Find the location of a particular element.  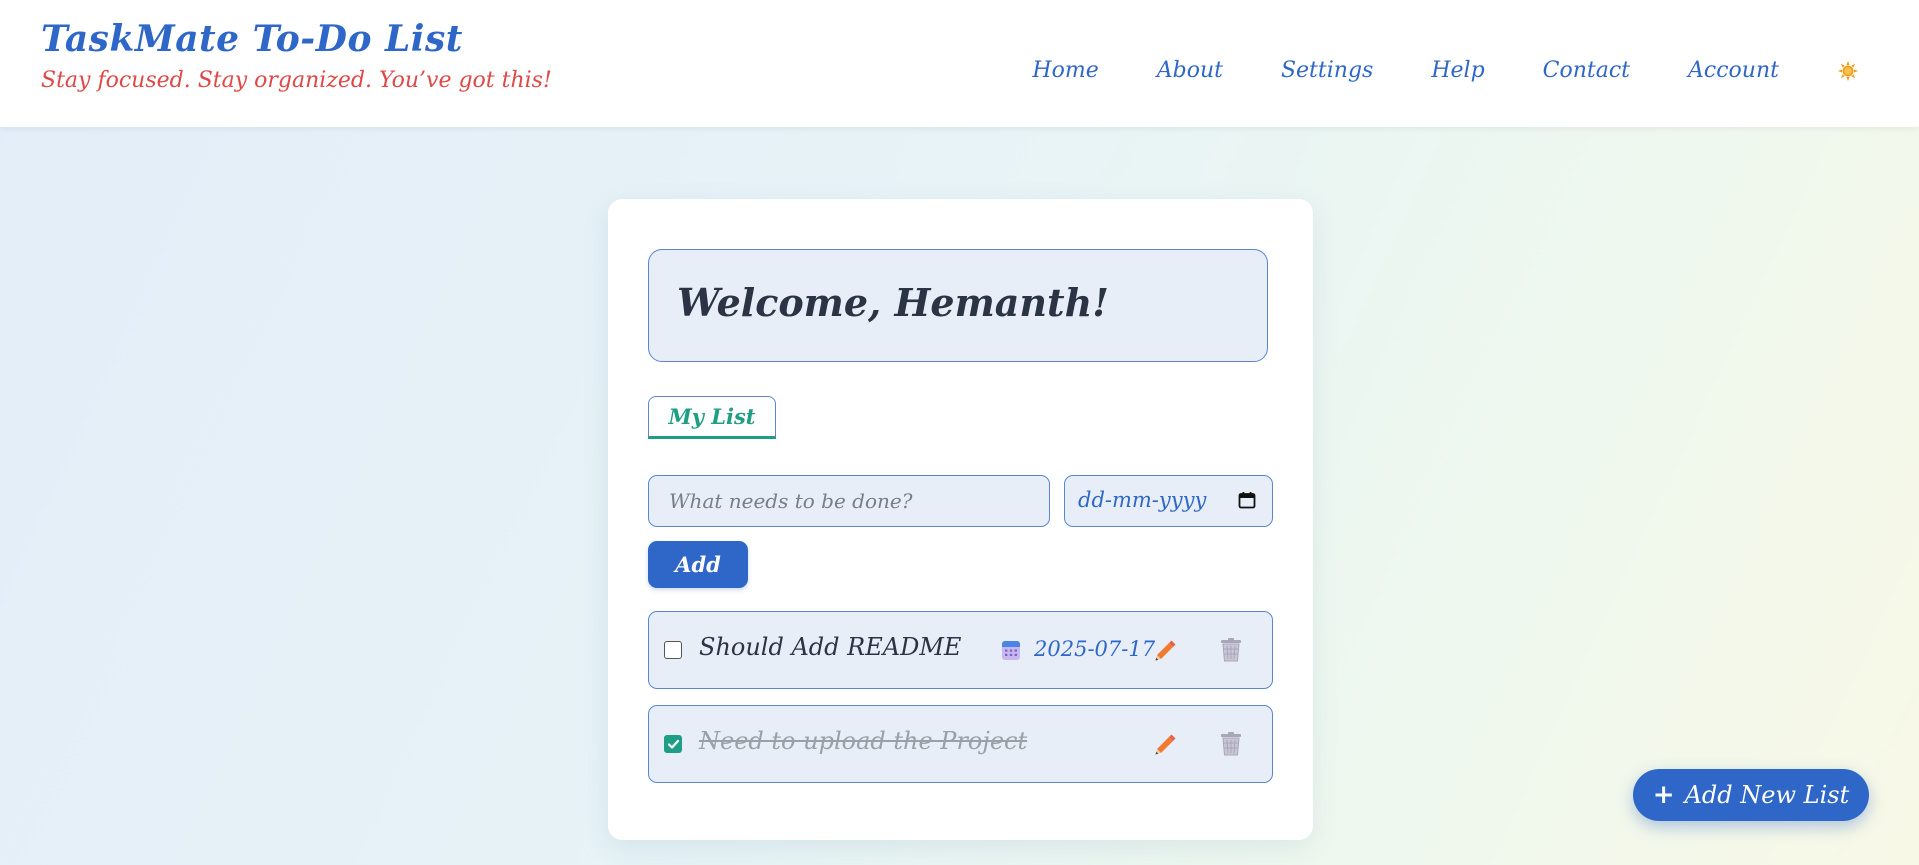

welcome-banner: Welcome, Hemanth! is located at coordinates (958, 305).